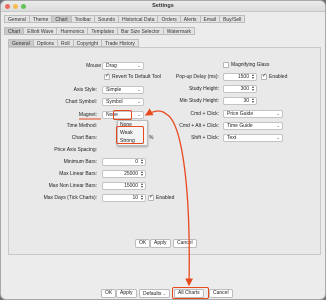  Describe the element at coordinates (264, 76) in the screenshot. I see `popup-delay-enabled-checkbox` at that location.